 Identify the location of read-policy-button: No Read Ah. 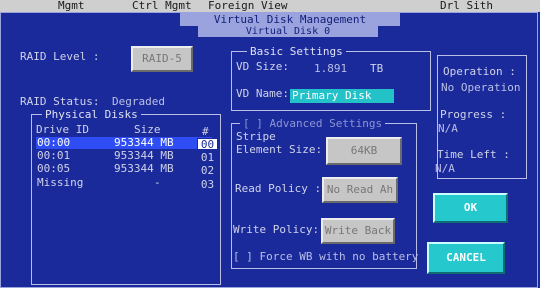
(360, 190).